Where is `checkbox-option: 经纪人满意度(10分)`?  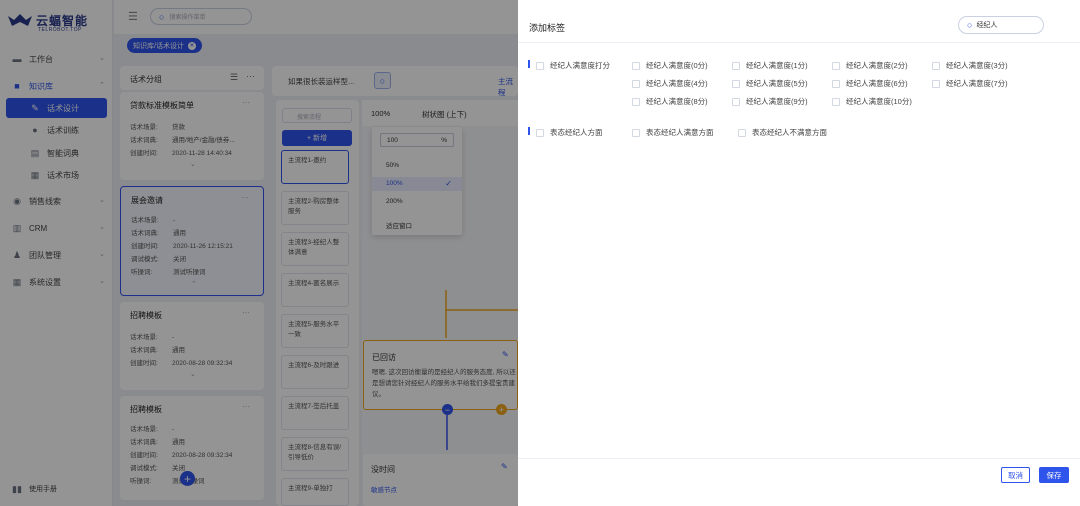 checkbox-option: 经纪人满意度(10分) is located at coordinates (872, 101).